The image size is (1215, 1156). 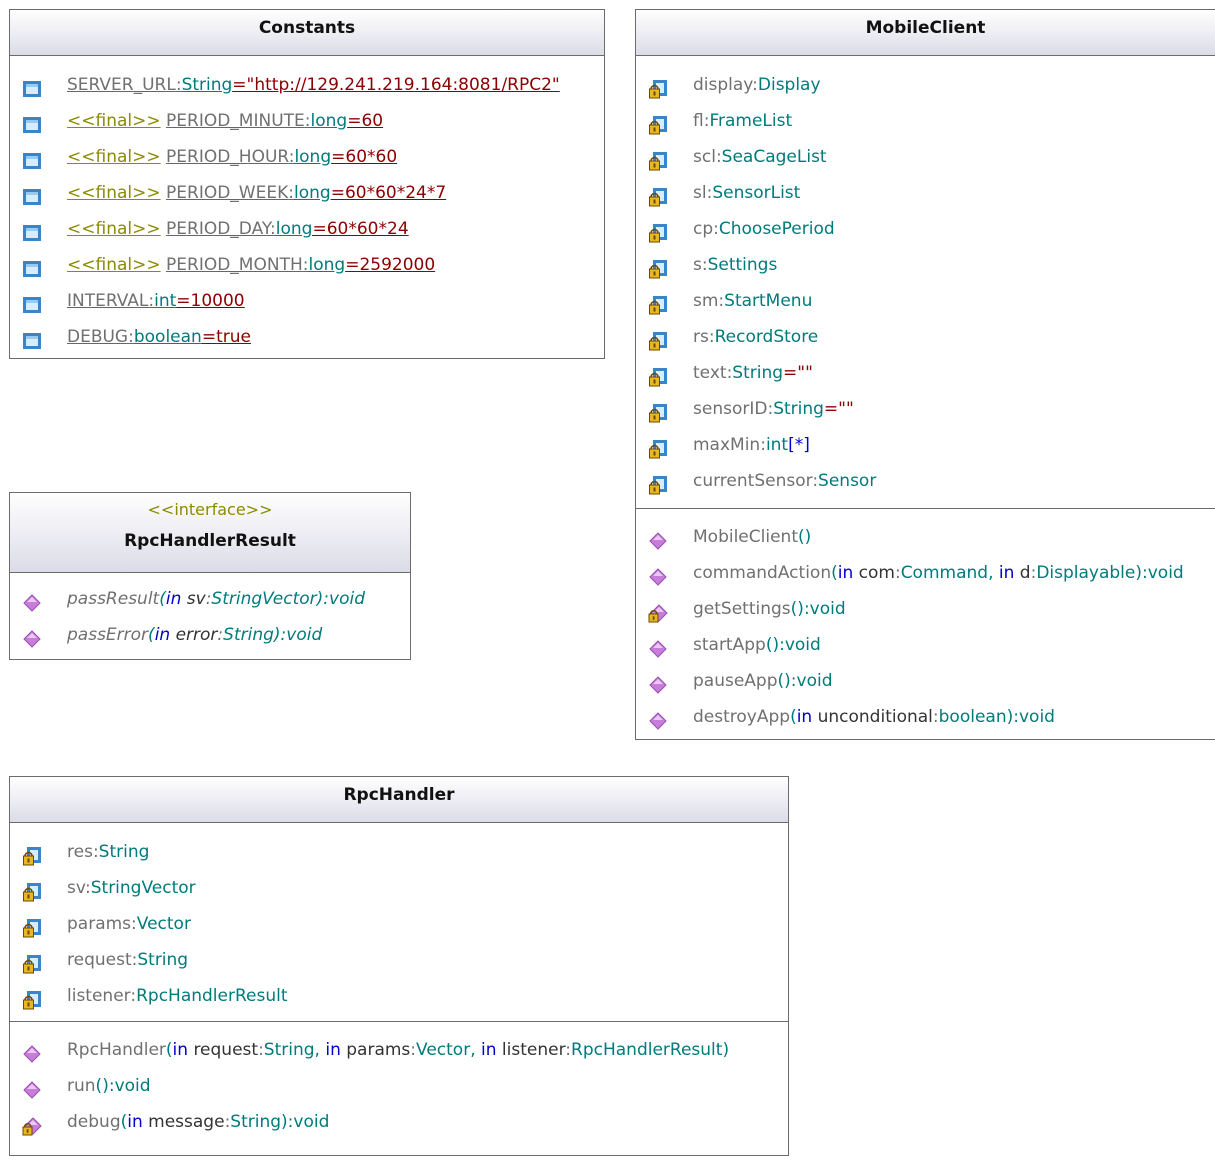 What do you see at coordinates (399, 924) in the screenshot?
I see `attribute-row: params:Vector` at bounding box center [399, 924].